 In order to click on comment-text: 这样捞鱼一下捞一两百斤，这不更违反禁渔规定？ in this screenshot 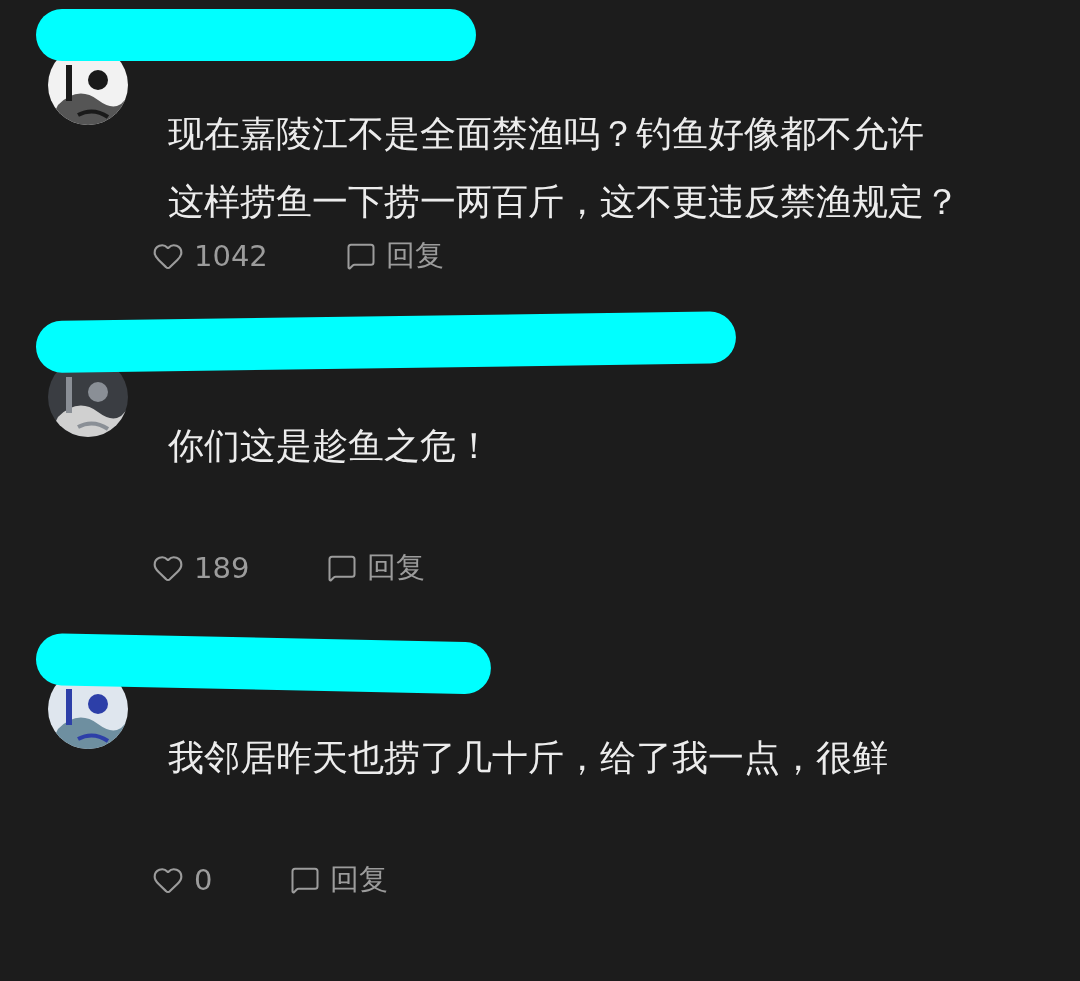, I will do `click(564, 202)`.